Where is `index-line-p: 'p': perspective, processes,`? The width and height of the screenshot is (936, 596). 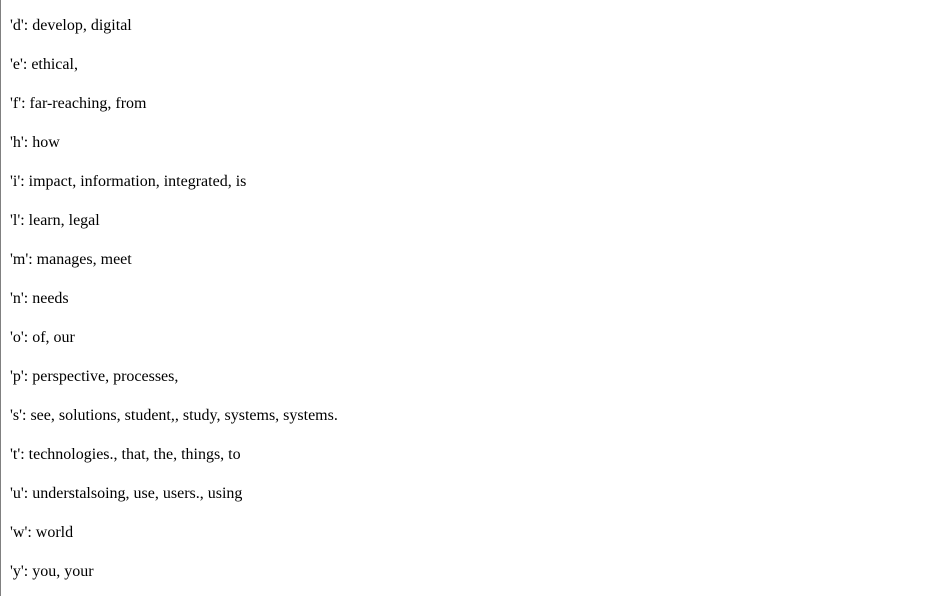 index-line-p: 'p': perspective, processes, is located at coordinates (94, 376).